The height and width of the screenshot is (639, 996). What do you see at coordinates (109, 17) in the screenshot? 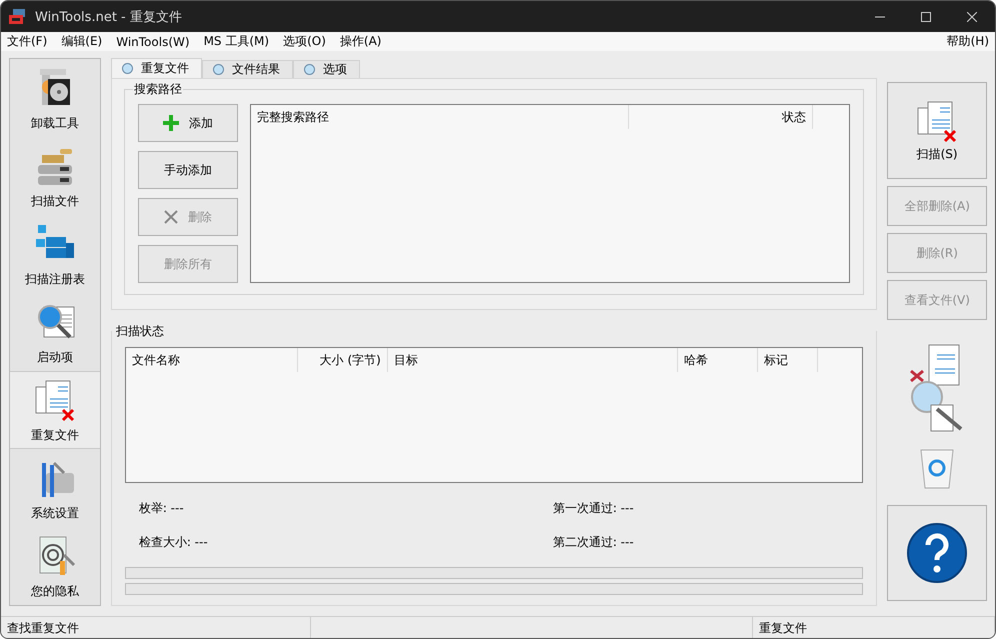
I see `window-title: WinTools.net - 重复文件` at bounding box center [109, 17].